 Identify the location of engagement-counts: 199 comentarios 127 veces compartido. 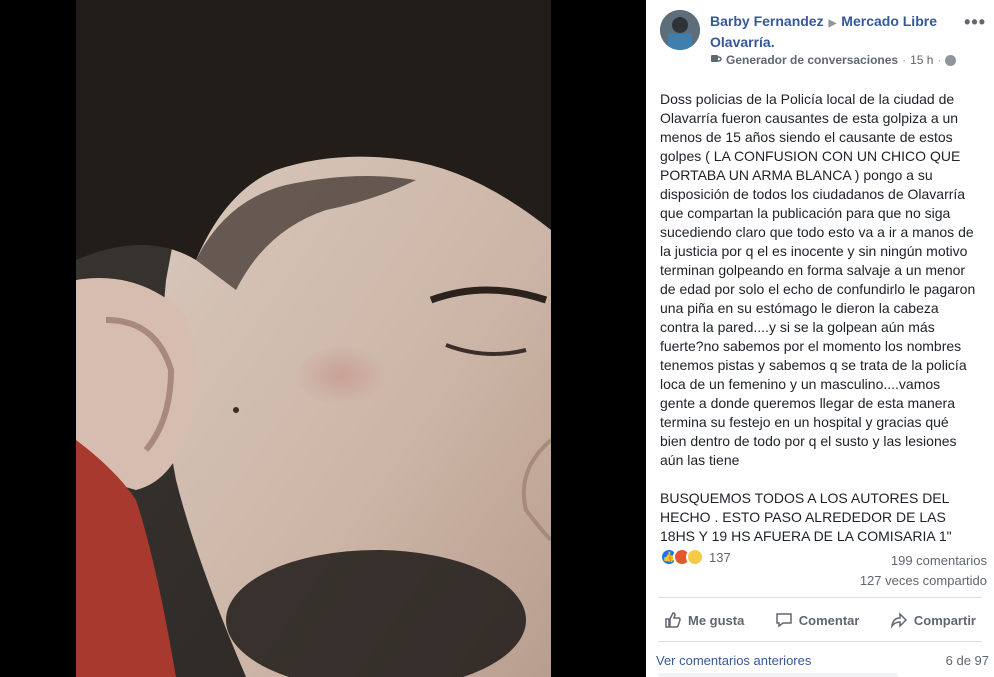
(923, 571).